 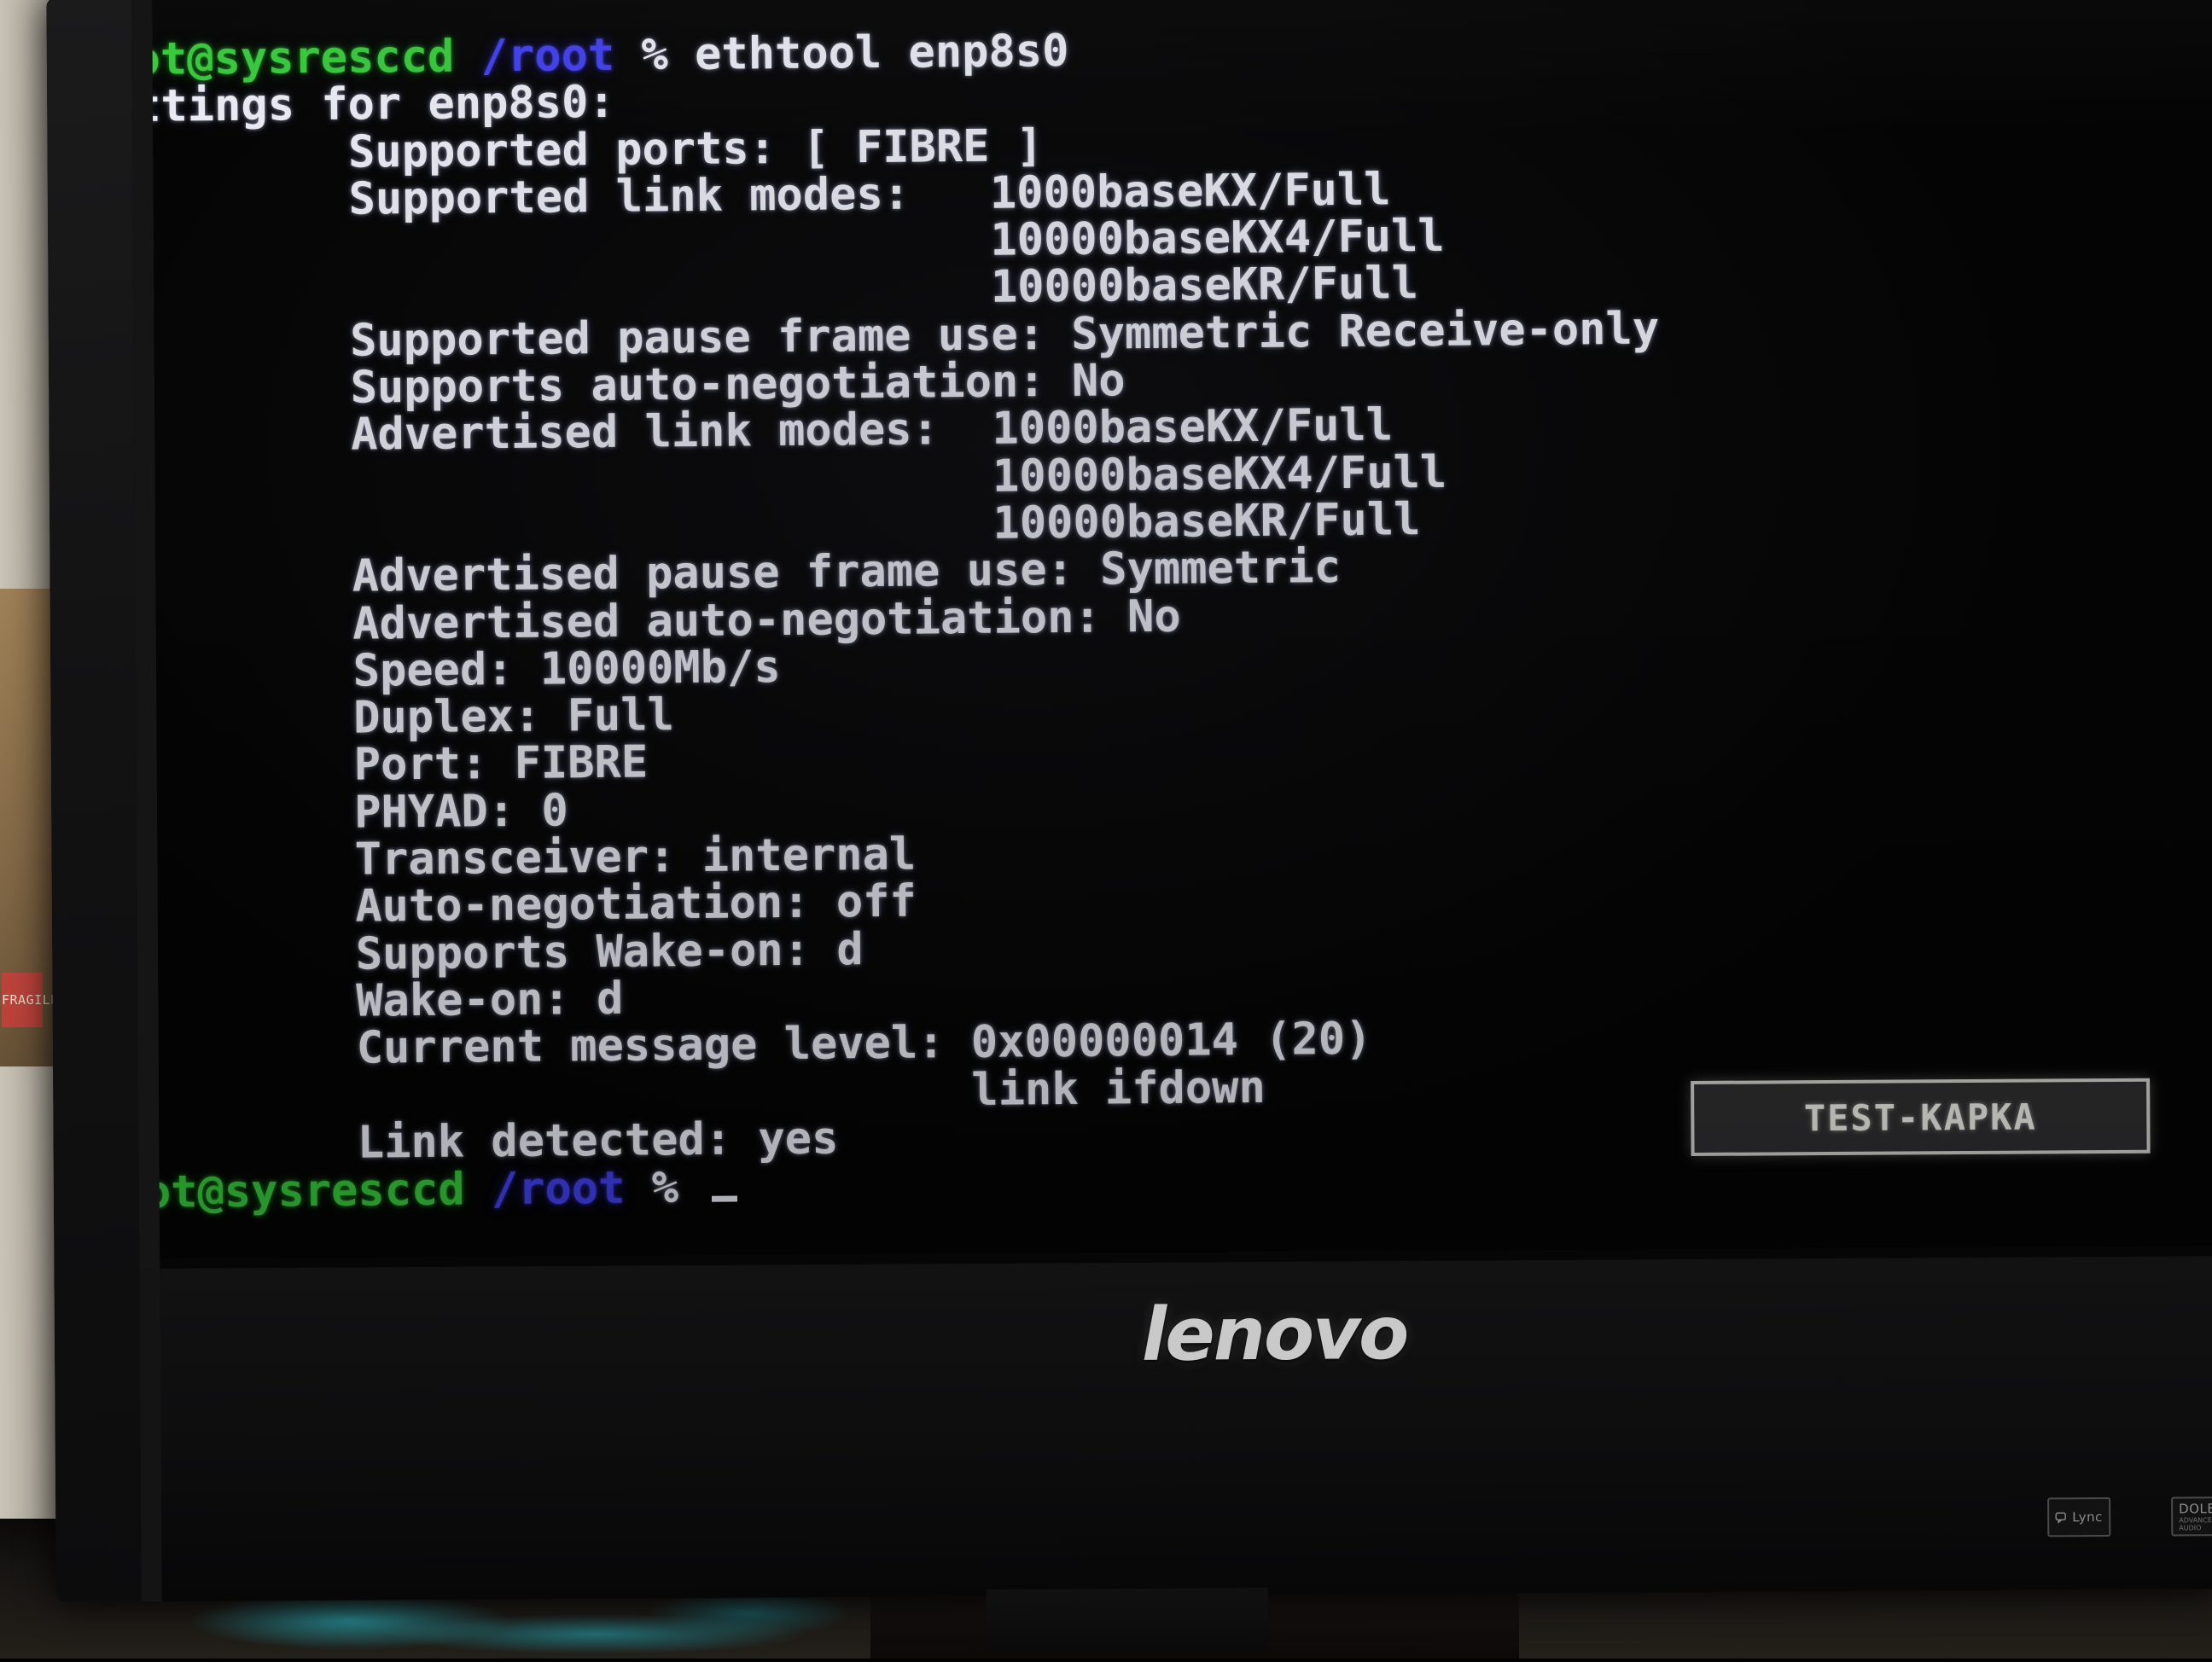 I want to click on dolby-logo-icon: DOLBY ADVANCED AUDIO, so click(x=2191, y=1516).